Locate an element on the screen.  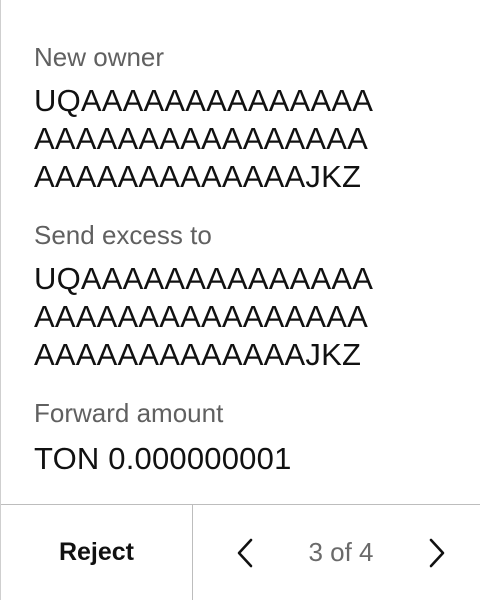
forward-amount-value: TON 0.000000001 is located at coordinates (163, 458).